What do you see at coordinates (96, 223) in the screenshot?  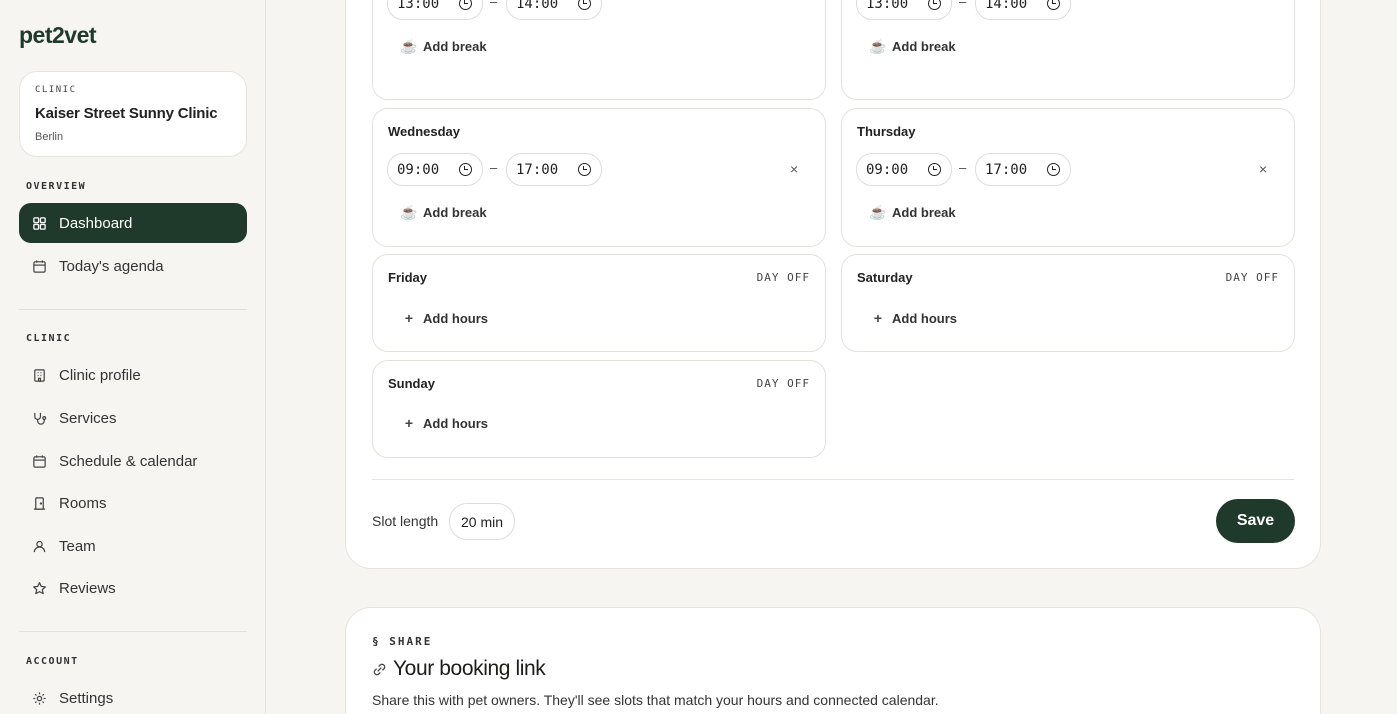 I see `sidebar-item-label: Dashboard` at bounding box center [96, 223].